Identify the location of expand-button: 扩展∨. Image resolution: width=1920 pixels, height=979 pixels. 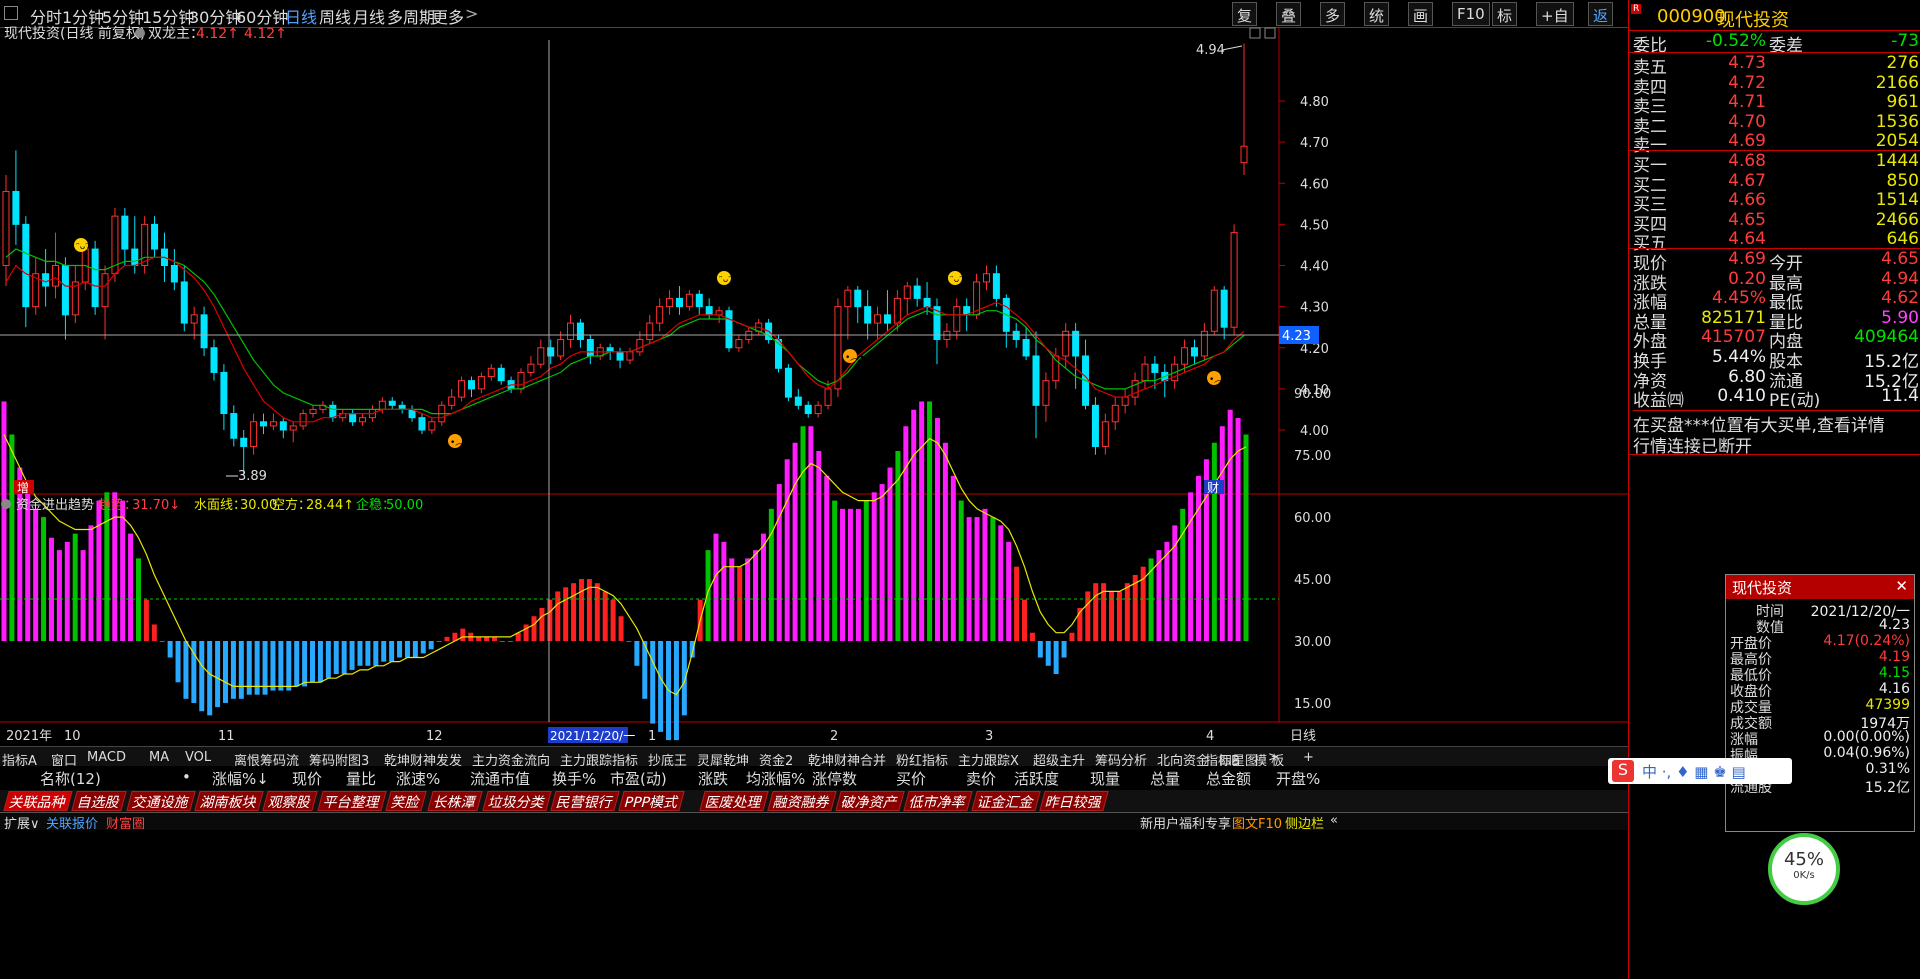
(22, 822).